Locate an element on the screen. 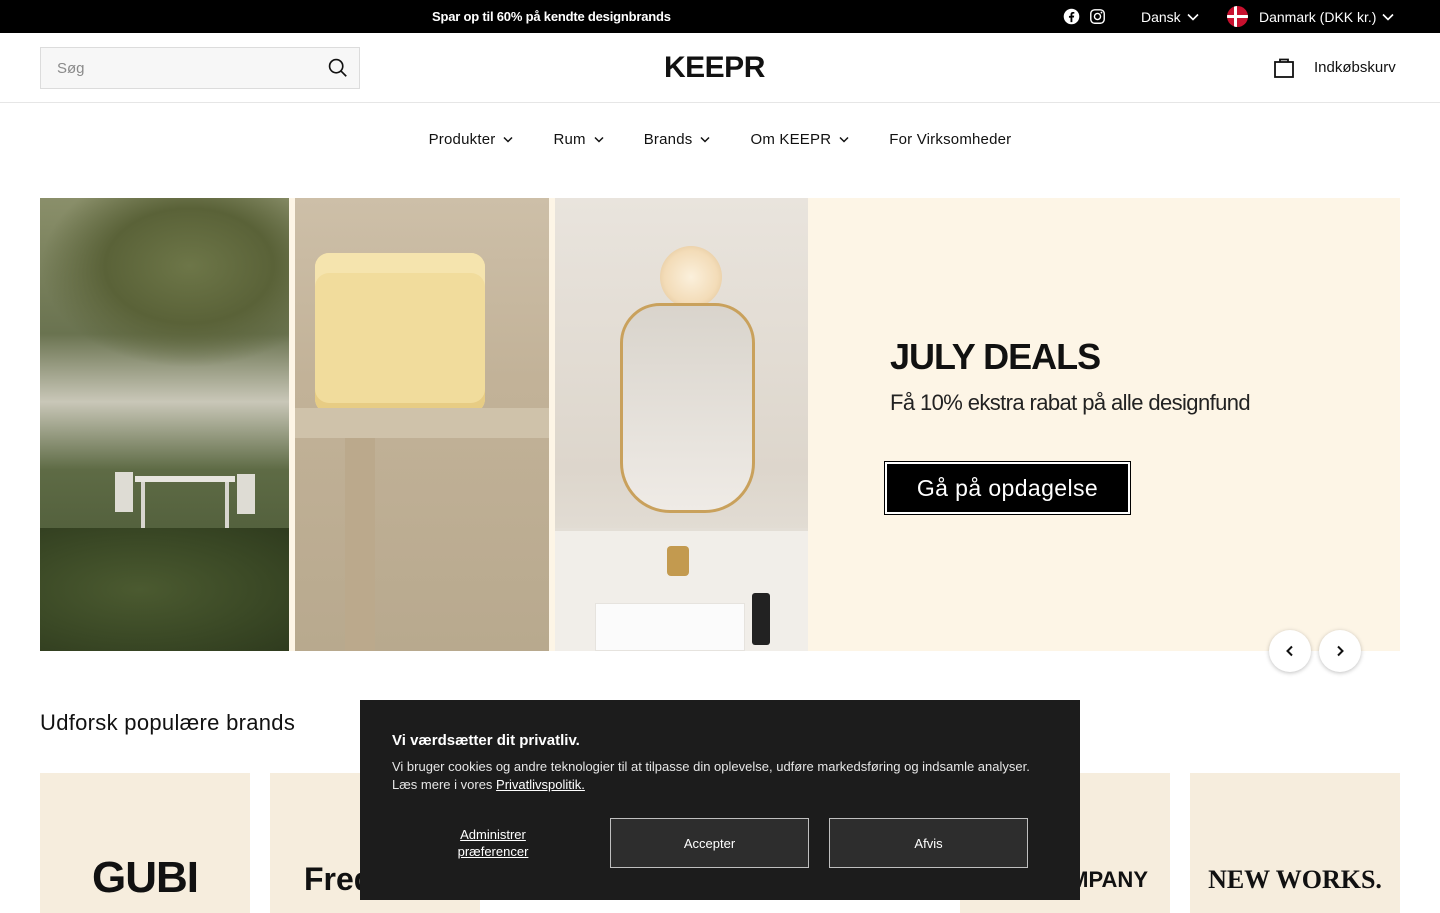 This screenshot has width=1440, height=913. country-selector: Danmark (DKK kr.) is located at coordinates (1327, 17).